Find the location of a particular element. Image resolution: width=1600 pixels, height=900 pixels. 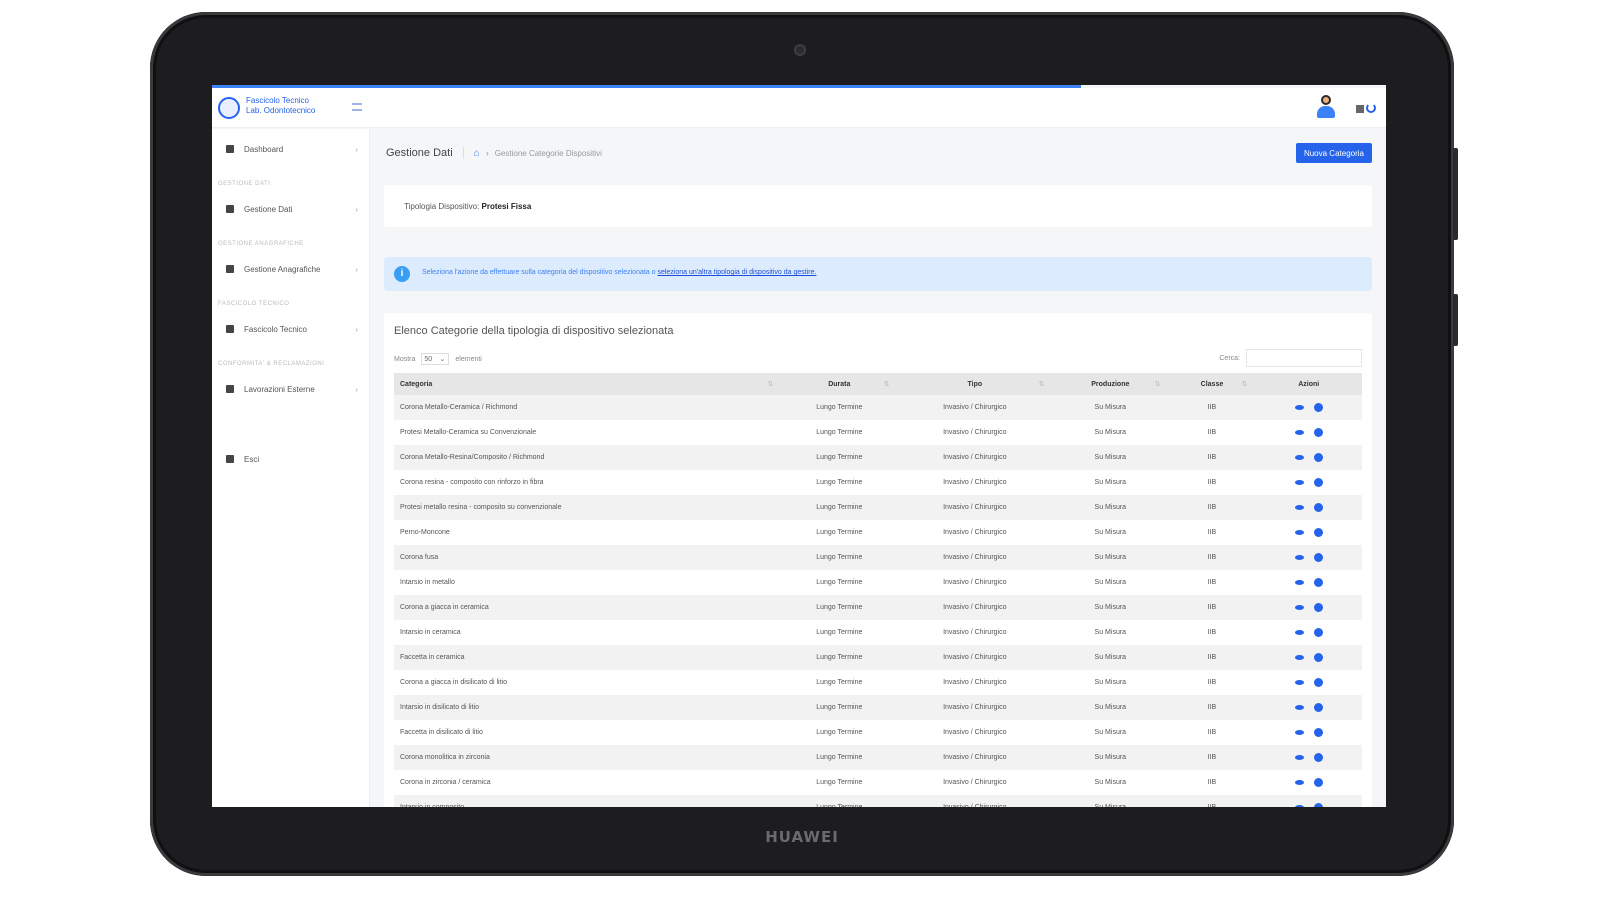

refresh-icon is located at coordinates (1371, 108).